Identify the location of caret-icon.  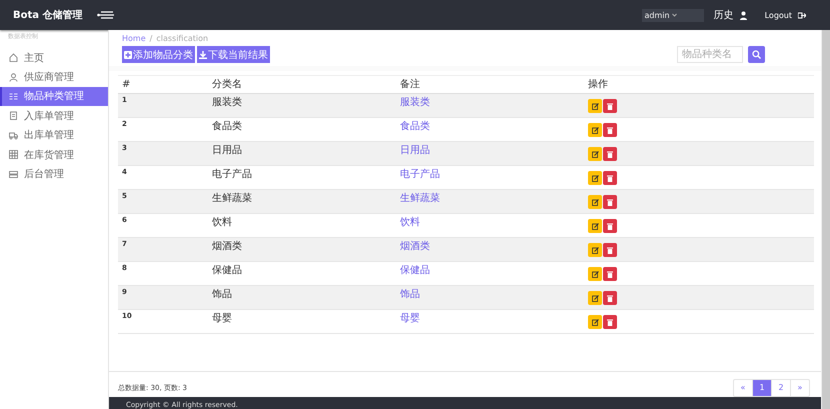
(674, 15).